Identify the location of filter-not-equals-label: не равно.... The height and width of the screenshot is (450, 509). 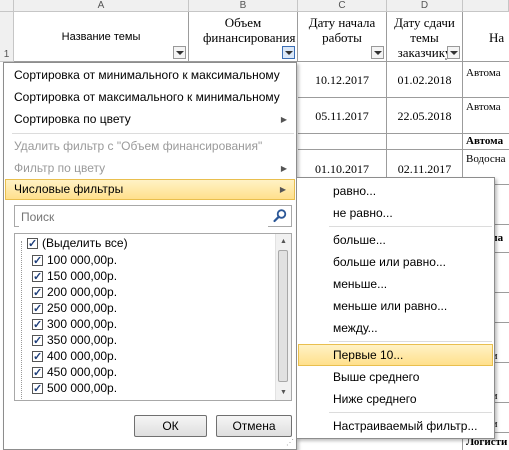
(363, 213).